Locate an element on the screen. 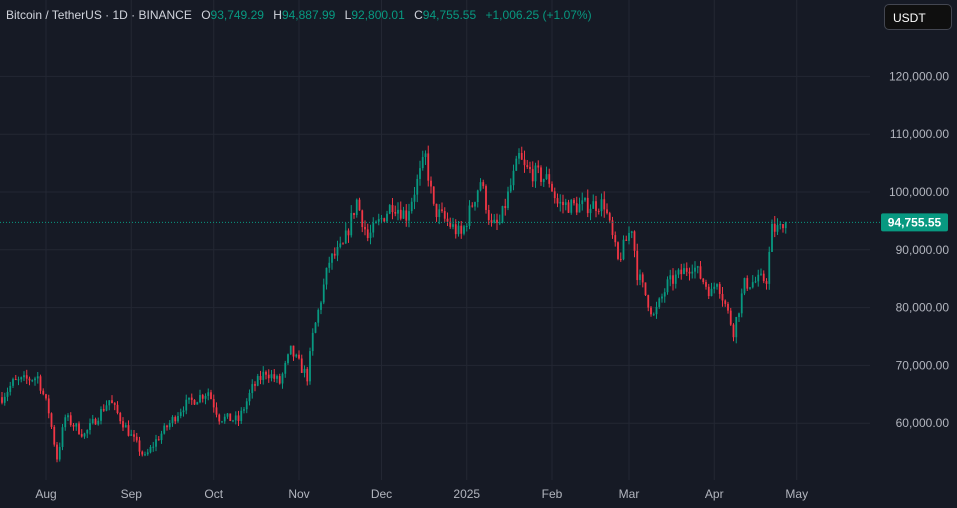  currency-button: USDT is located at coordinates (918, 17).